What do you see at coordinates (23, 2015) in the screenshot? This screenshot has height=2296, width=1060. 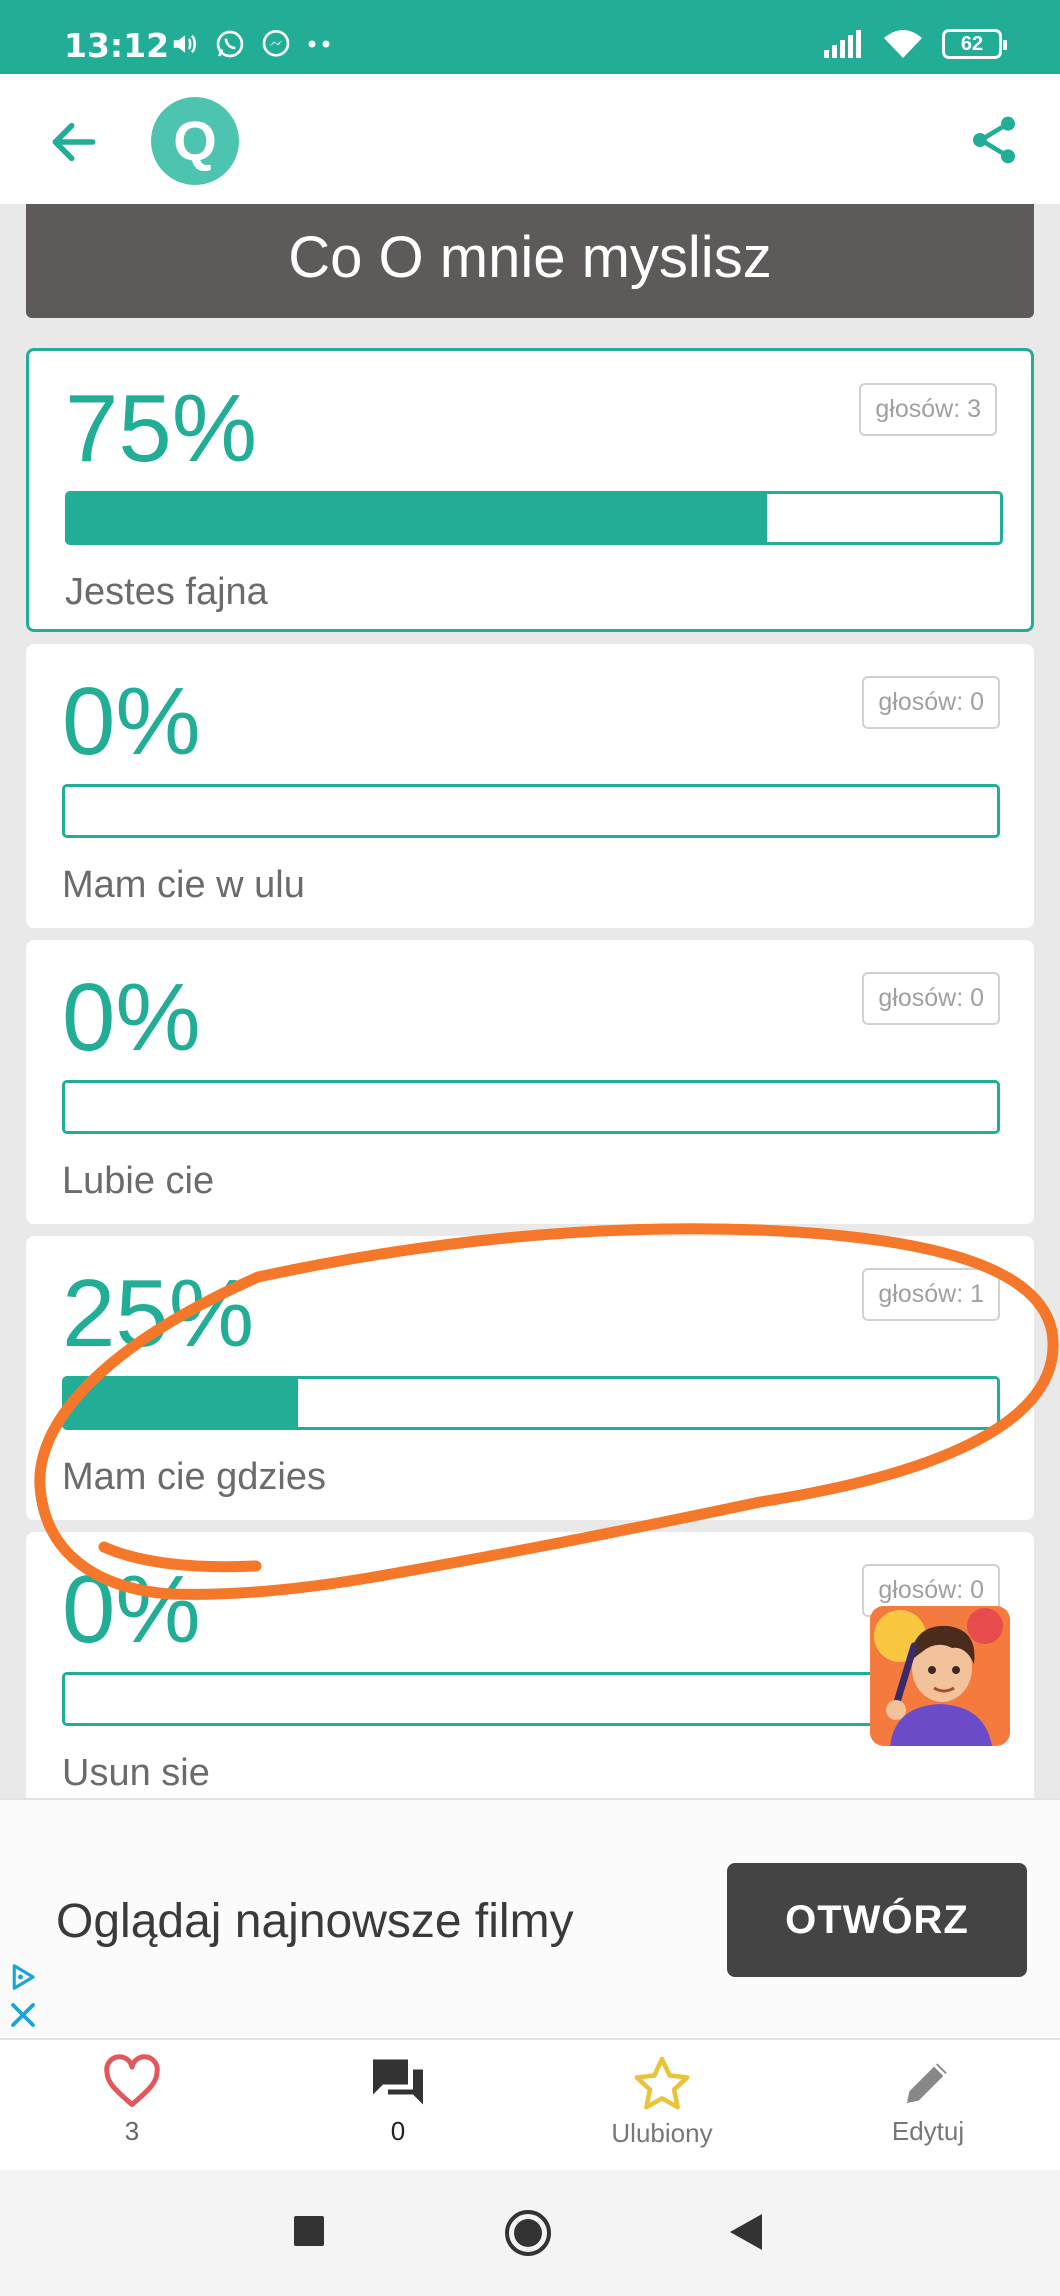 I see `close-icon` at bounding box center [23, 2015].